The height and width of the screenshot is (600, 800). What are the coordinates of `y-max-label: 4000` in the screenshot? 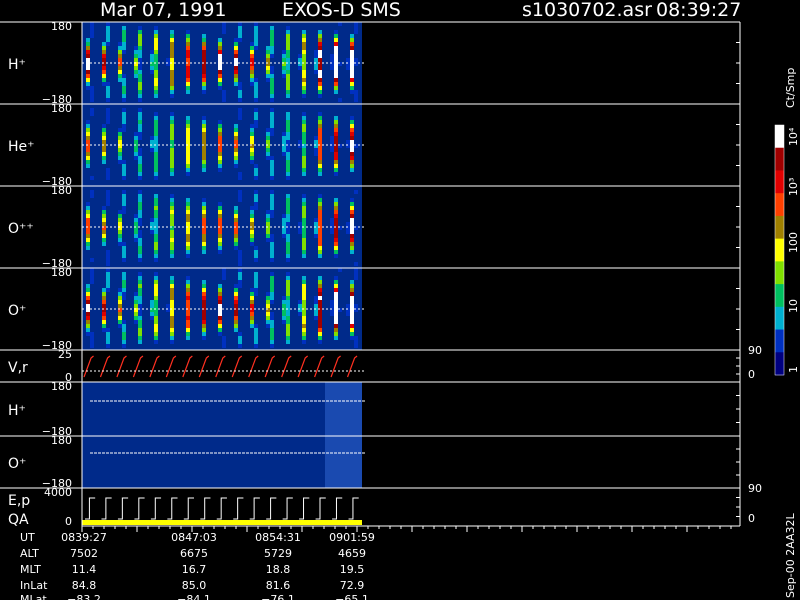 It's located at (58, 492).